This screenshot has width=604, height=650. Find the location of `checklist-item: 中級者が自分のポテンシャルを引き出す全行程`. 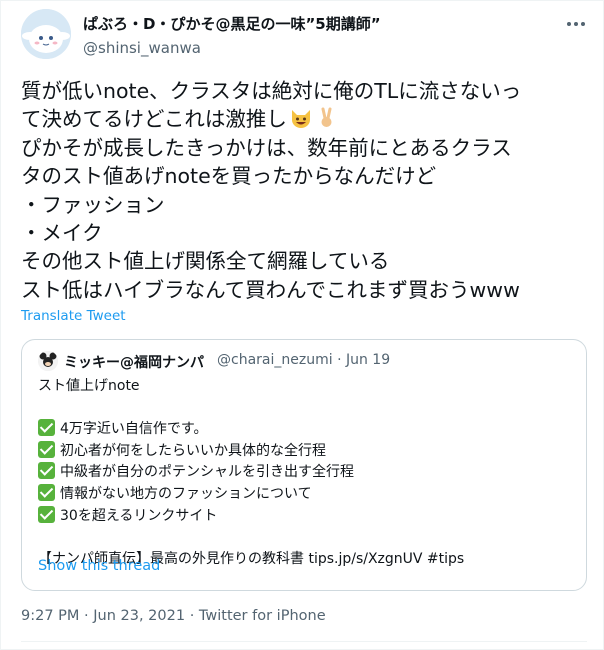

checklist-item: 中級者が自分のポテンシャルを引き出す全行程 is located at coordinates (306, 473).